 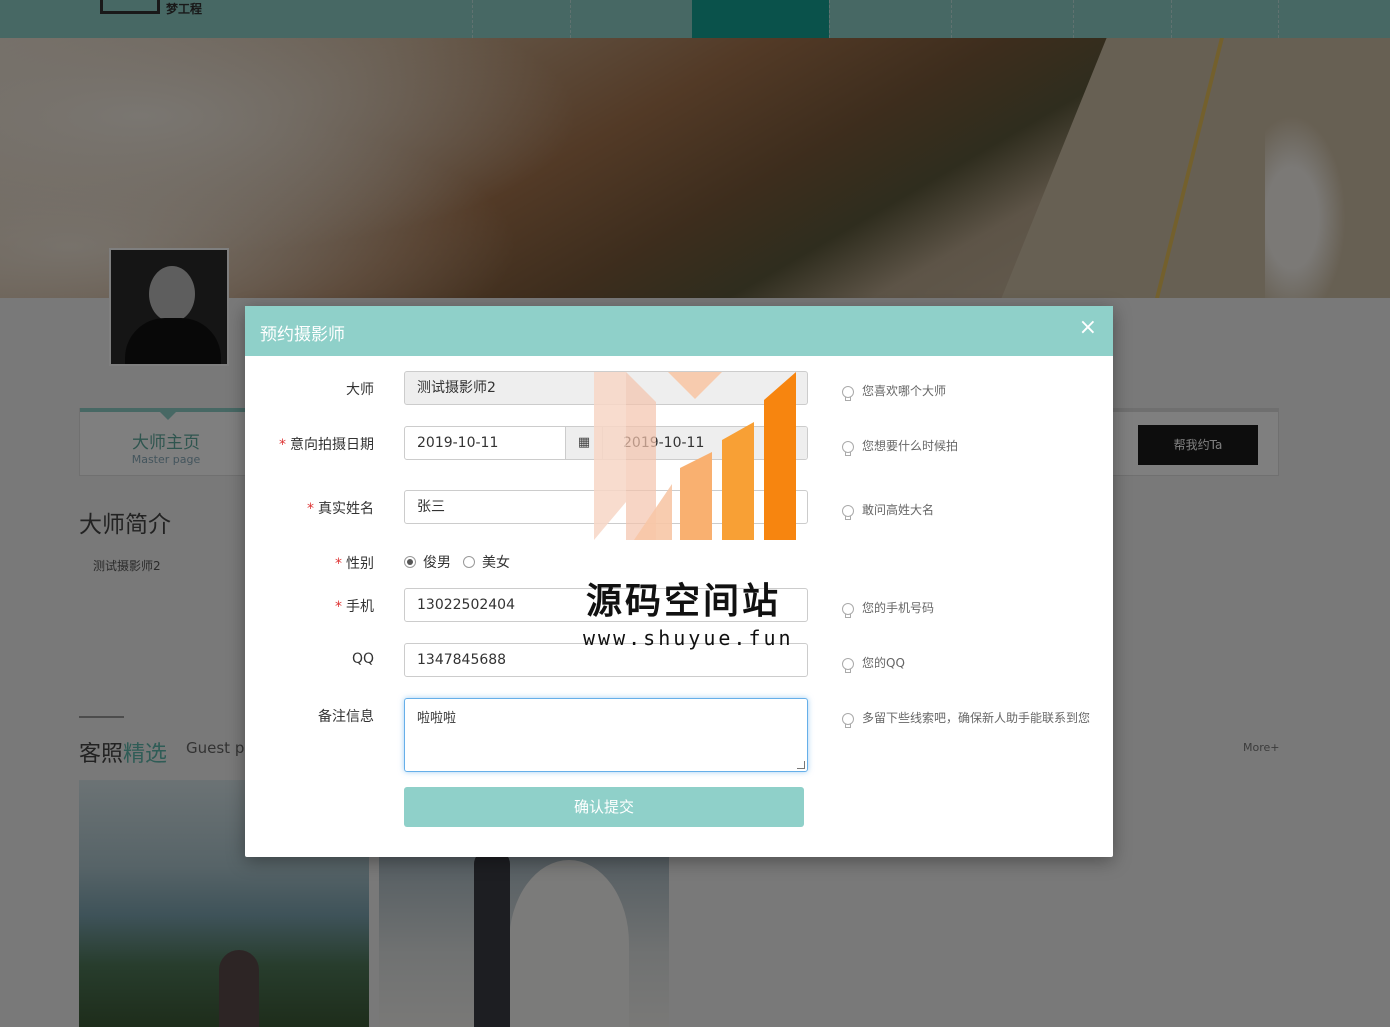 I want to click on name-hint: 敢问高姓大名, so click(x=885, y=510).